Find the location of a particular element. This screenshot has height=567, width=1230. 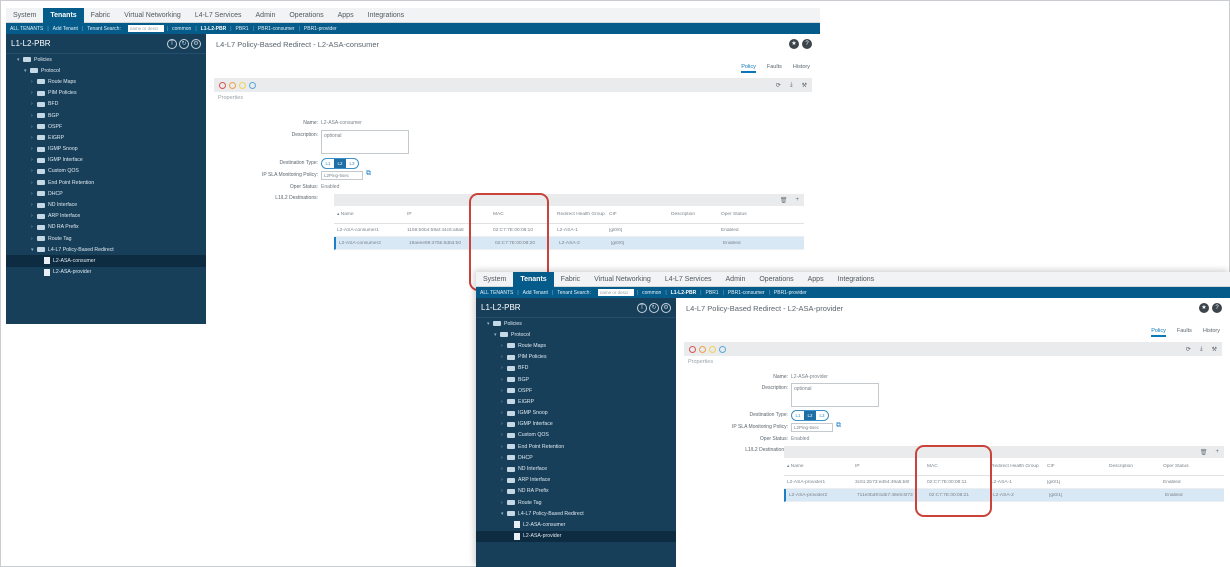

column-header: IP is located at coordinates (888, 467).